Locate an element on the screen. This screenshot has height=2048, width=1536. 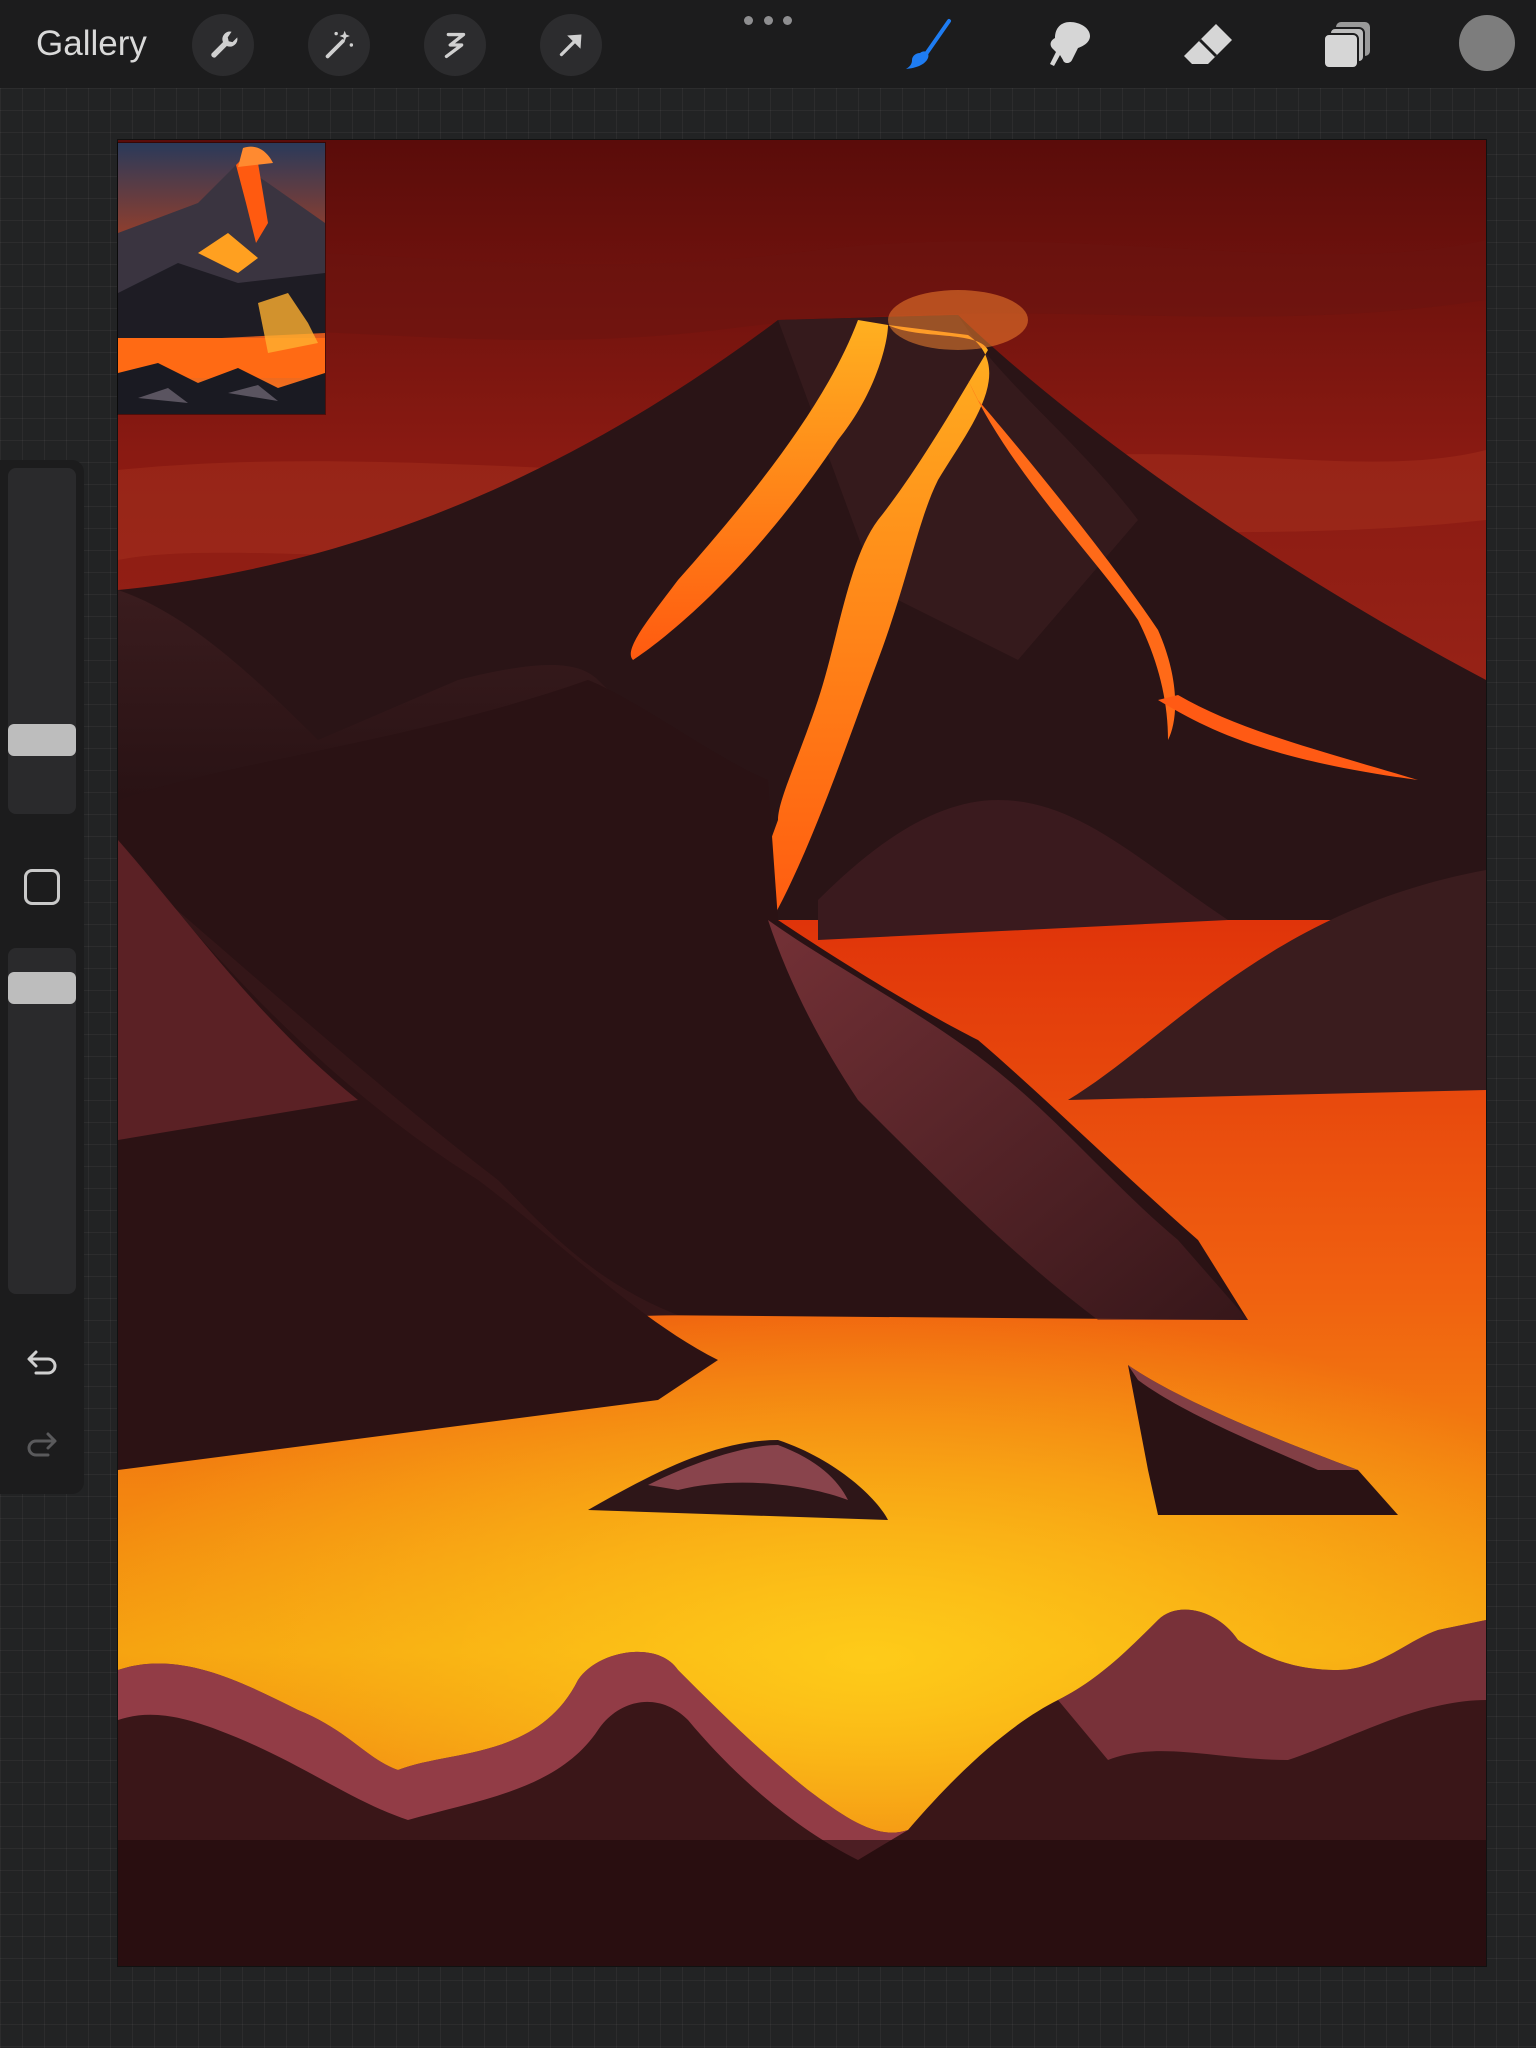
modify-button is located at coordinates (42, 887).